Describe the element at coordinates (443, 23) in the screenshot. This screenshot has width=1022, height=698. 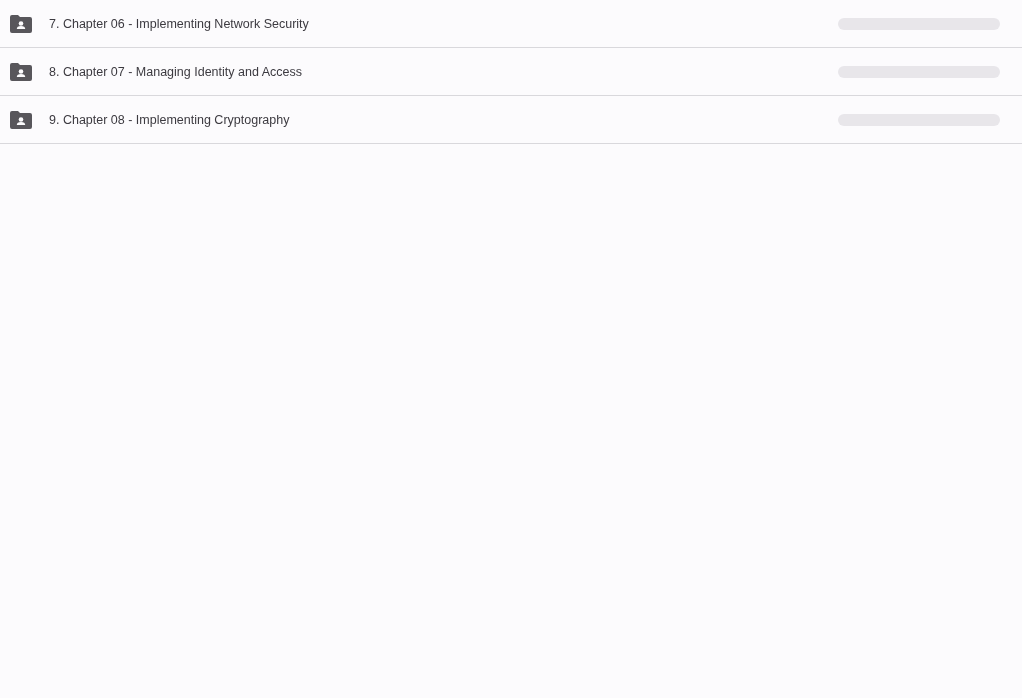
I see `folder-title: 7. Chapter 06 - Implementing Network Security` at that location.